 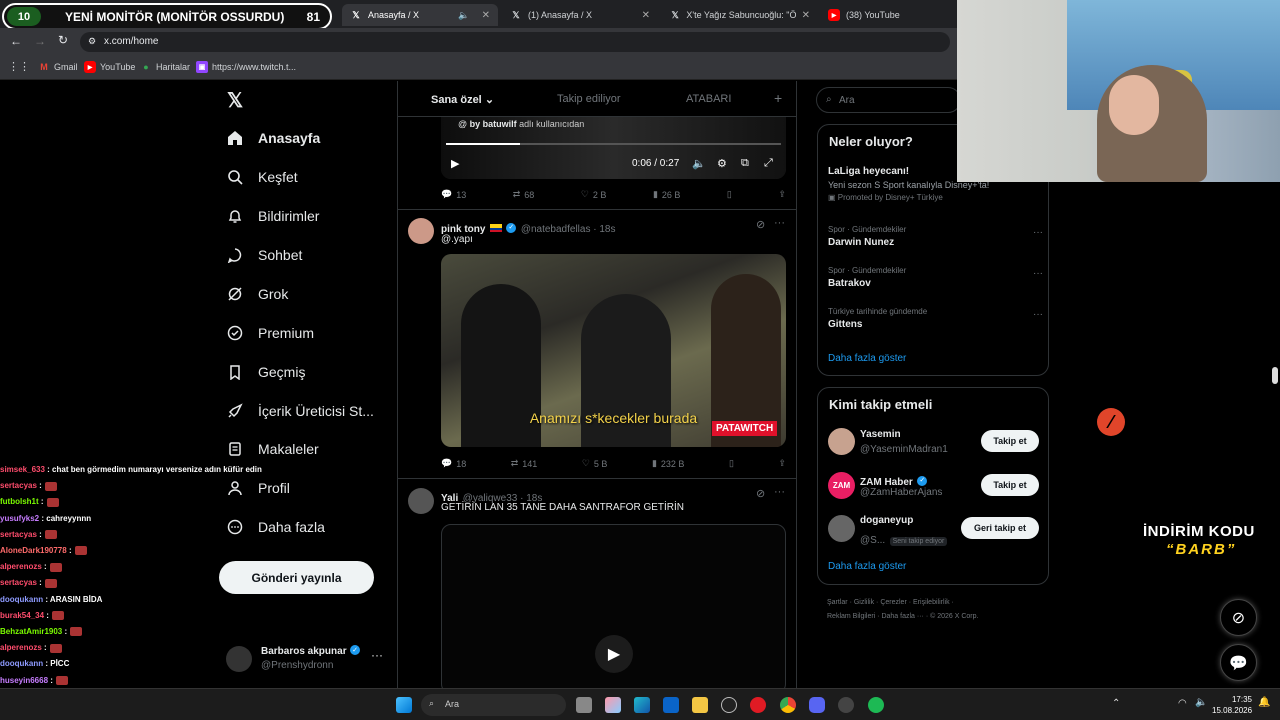 What do you see at coordinates (273, 138) in the screenshot?
I see `nav-home: Anasayfa` at bounding box center [273, 138].